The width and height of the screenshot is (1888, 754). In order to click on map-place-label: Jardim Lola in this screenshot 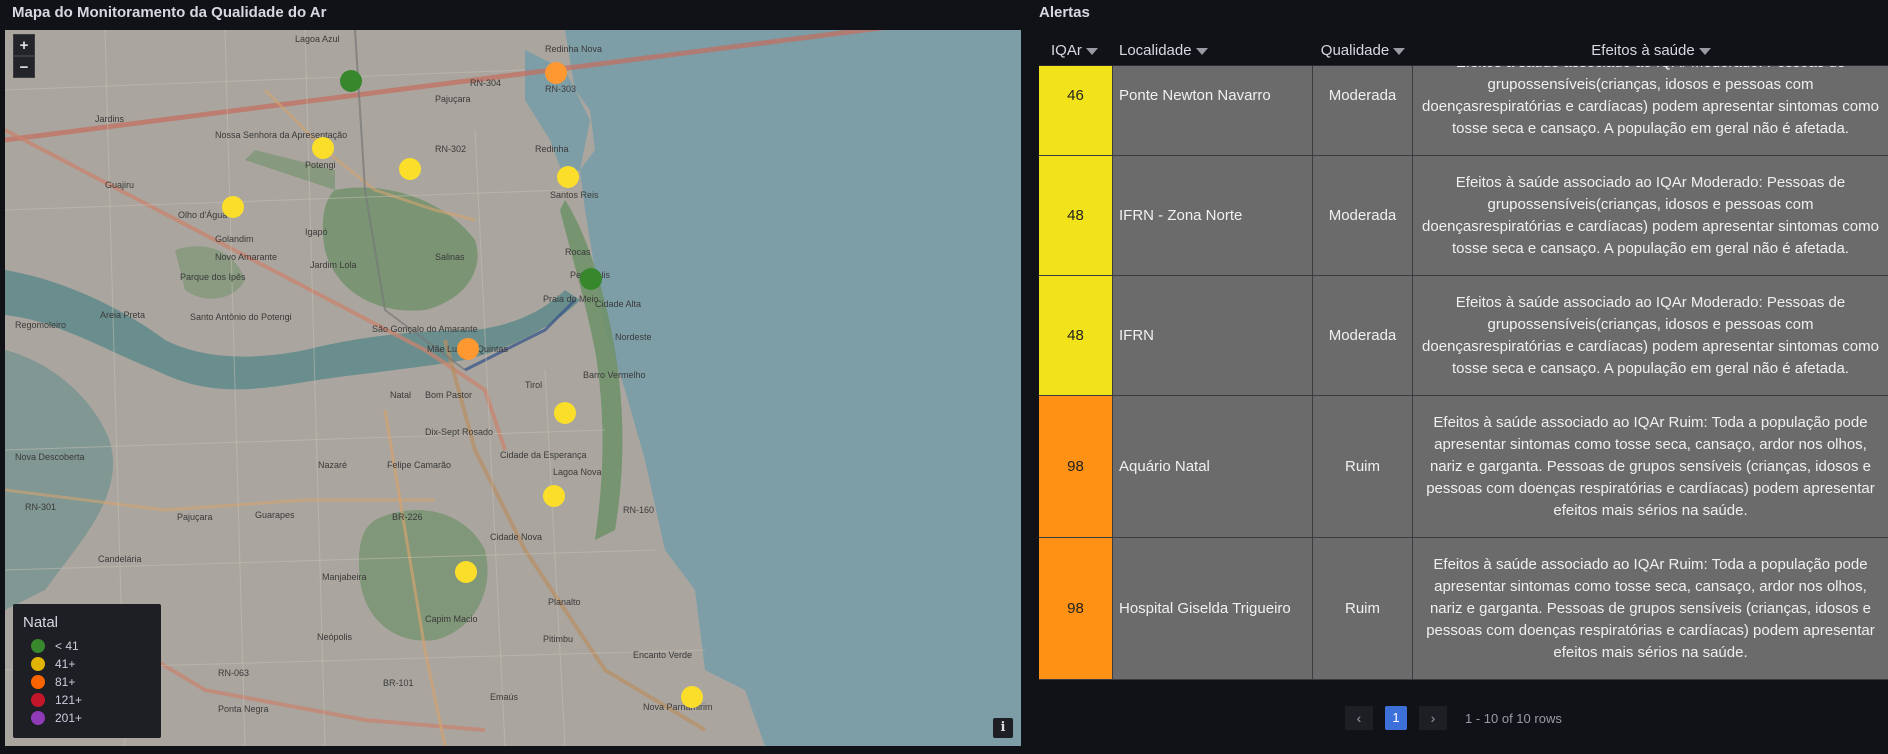, I will do `click(333, 265)`.